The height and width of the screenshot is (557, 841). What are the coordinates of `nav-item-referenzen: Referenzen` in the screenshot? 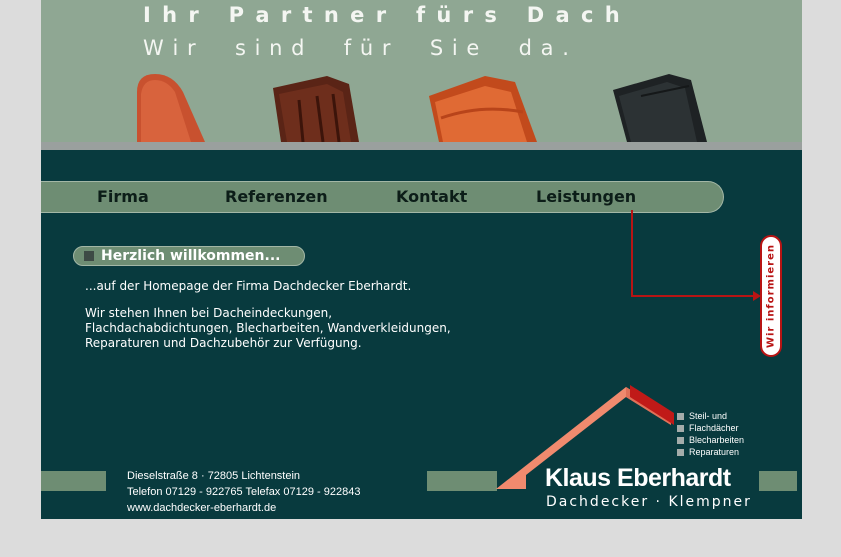 It's located at (276, 196).